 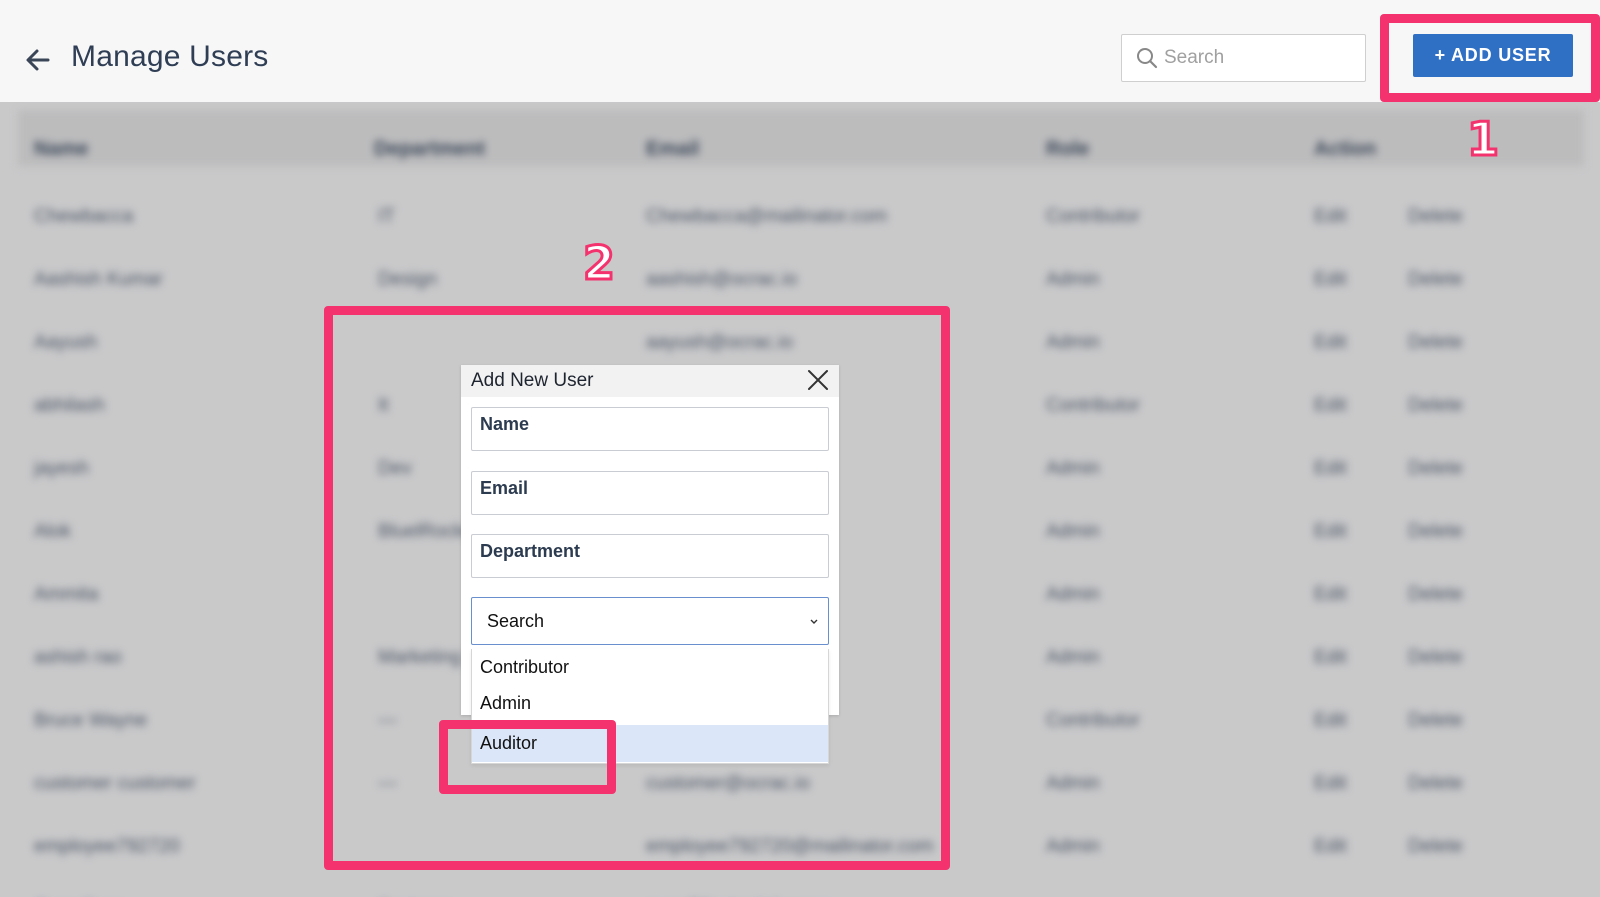 I want to click on table-row: Guru GuruSystemsguru@fantasticlo.com, so click(x=801, y=888).